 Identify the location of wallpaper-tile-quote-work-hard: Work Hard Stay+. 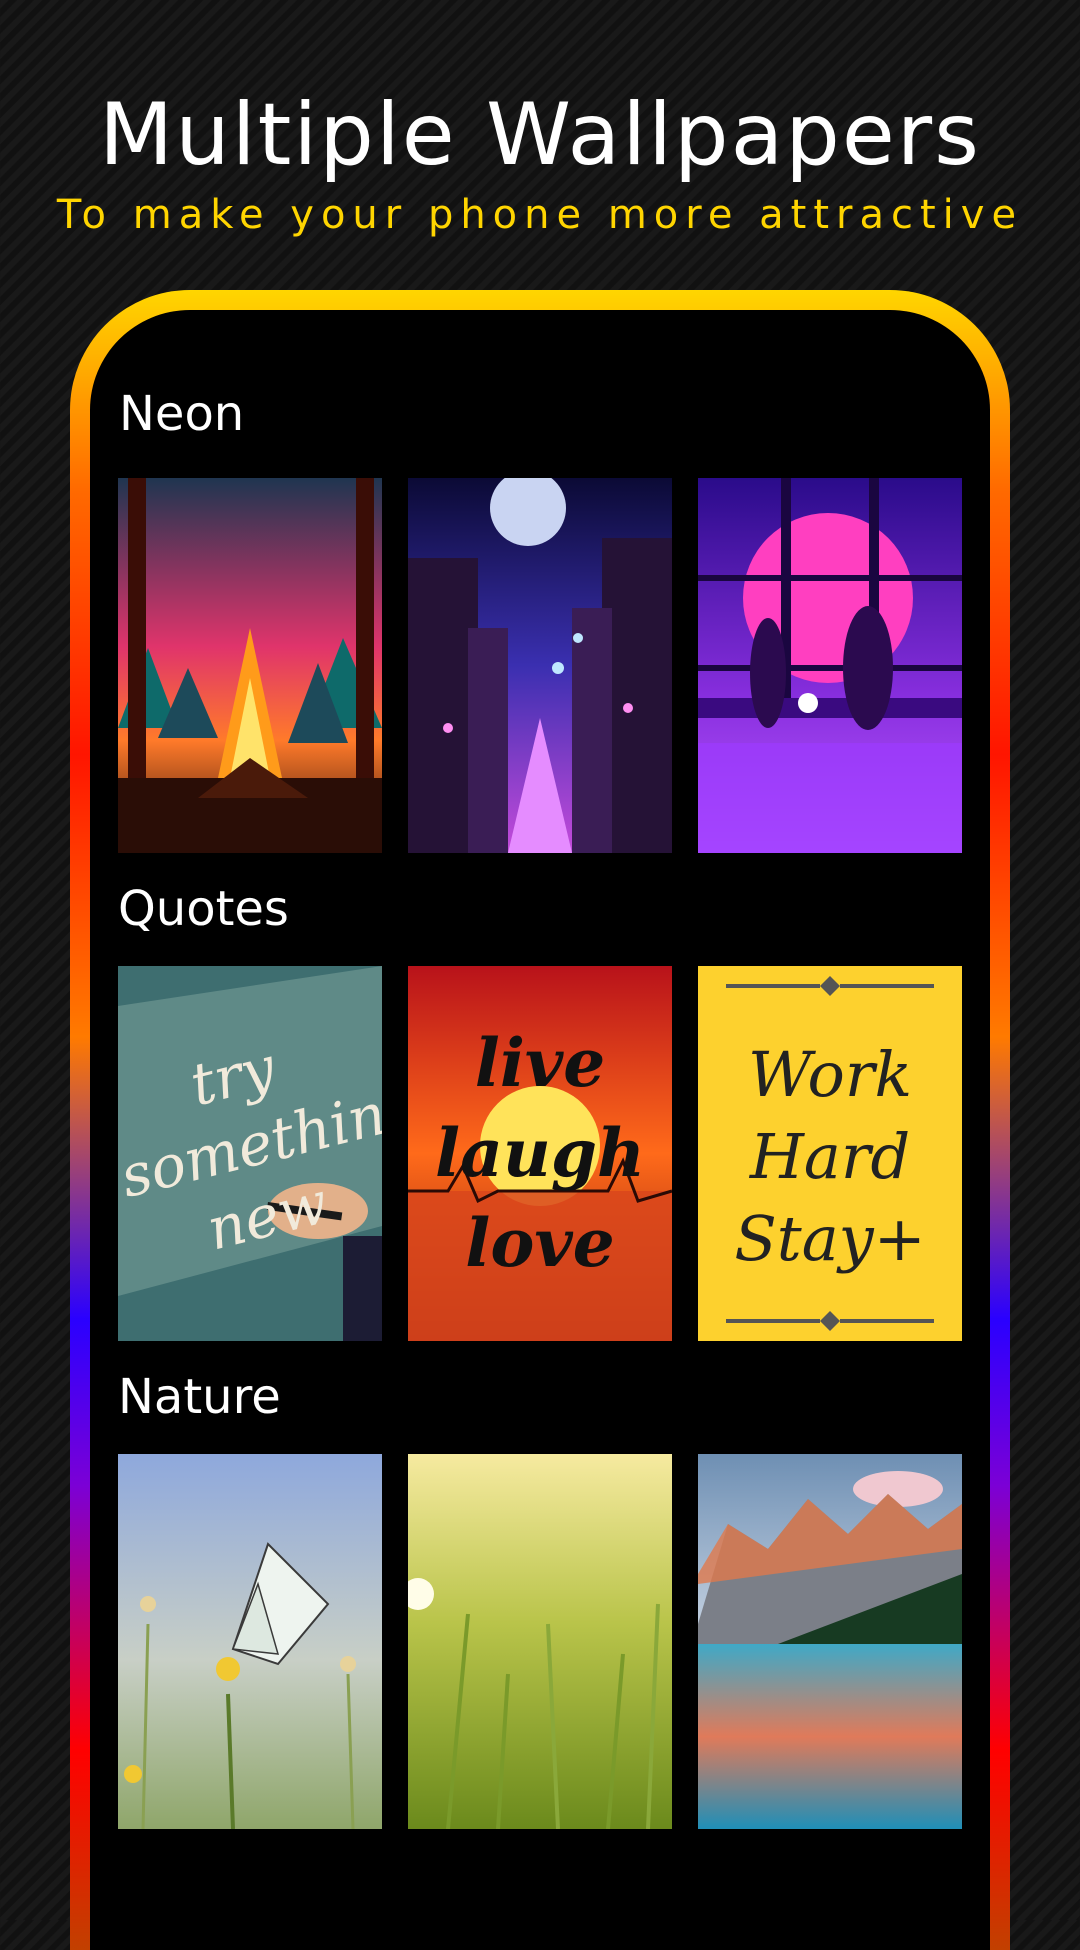
(830, 1153).